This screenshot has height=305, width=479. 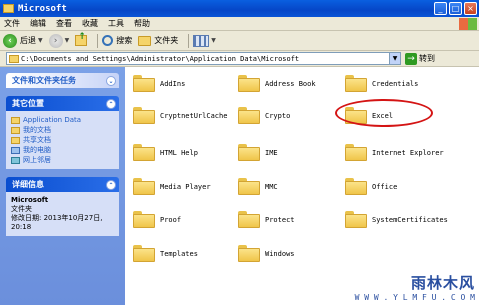 I want to click on folder-name: Media Player, so click(x=185, y=186).